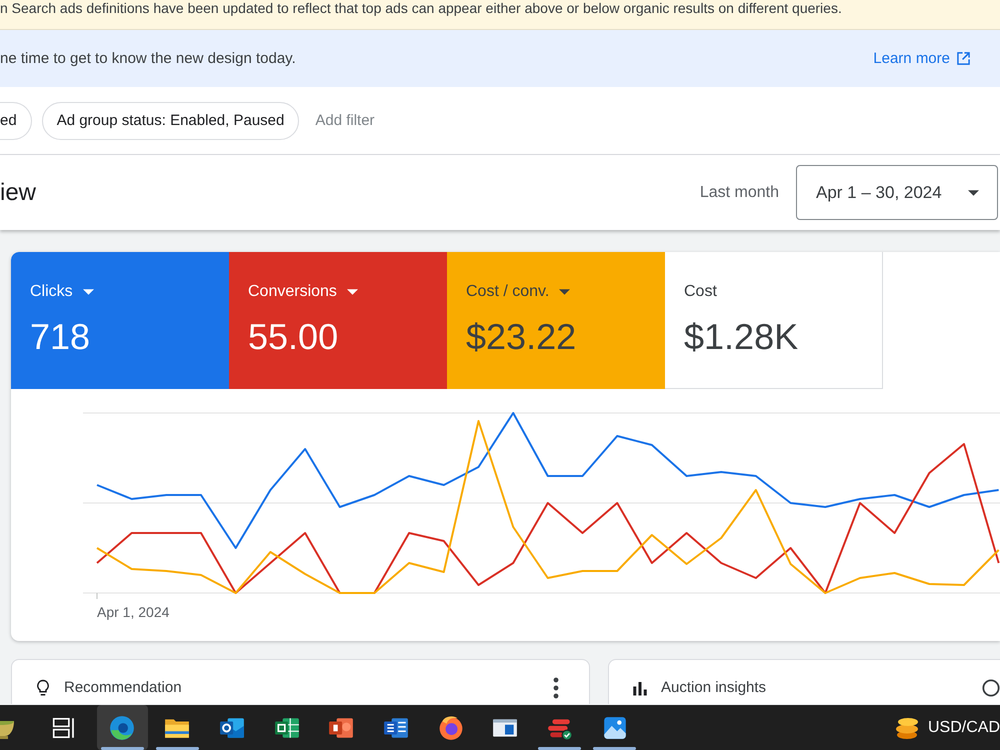  Describe the element at coordinates (556, 688) in the screenshot. I see `more-options-icon` at that location.